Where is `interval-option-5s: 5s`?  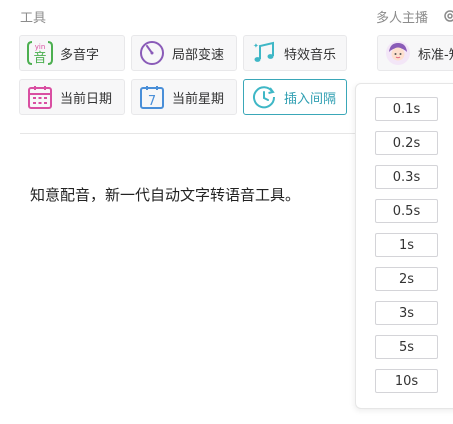
interval-option-5s: 5s is located at coordinates (406, 347).